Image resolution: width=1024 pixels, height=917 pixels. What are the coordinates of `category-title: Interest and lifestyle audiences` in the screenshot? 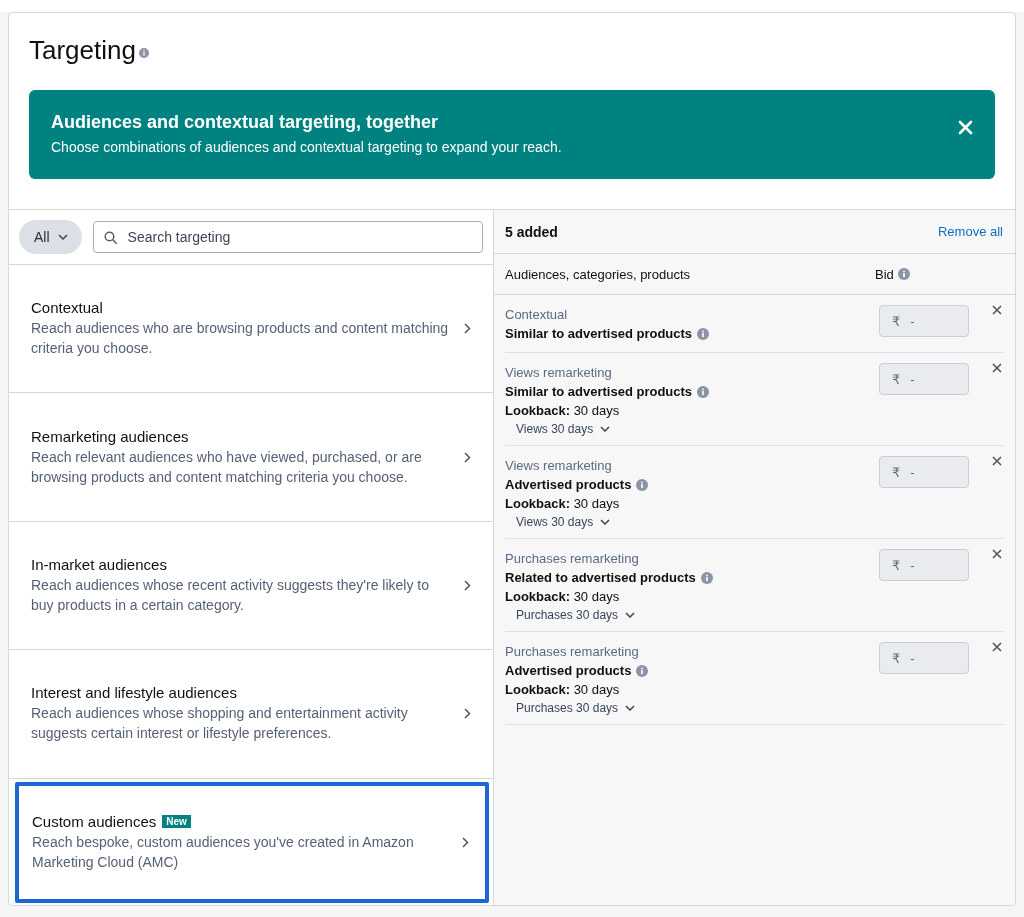 It's located at (134, 693).